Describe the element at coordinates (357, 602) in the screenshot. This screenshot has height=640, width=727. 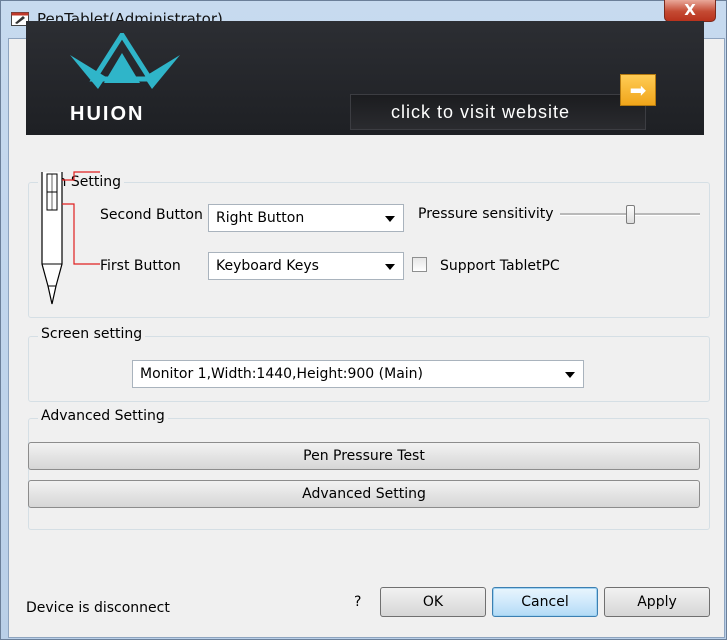
I see `help-button: ?` at that location.